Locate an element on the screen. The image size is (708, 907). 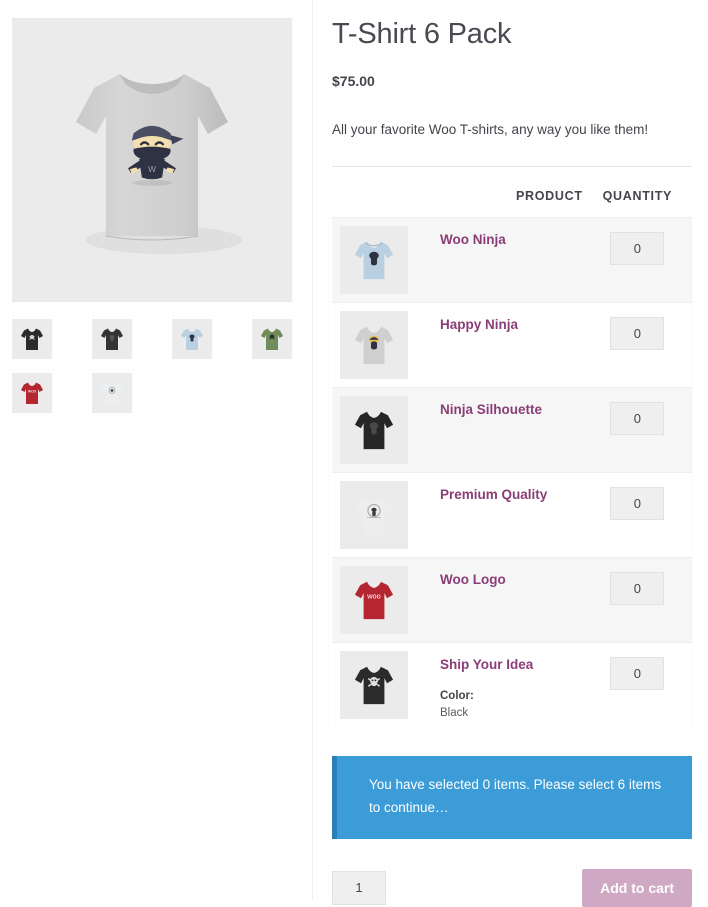
main-product-image: W is located at coordinates (152, 160).